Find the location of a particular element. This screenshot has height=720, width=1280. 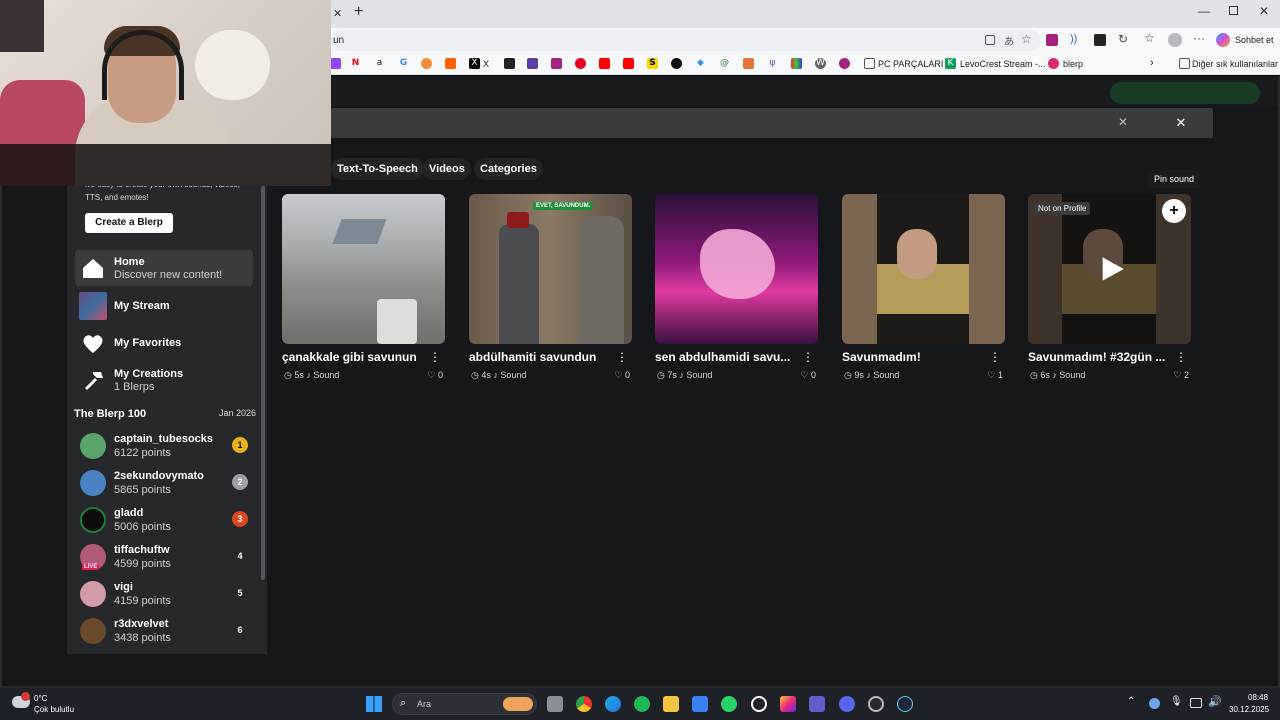

filter-categories: Categories is located at coordinates (508, 169).